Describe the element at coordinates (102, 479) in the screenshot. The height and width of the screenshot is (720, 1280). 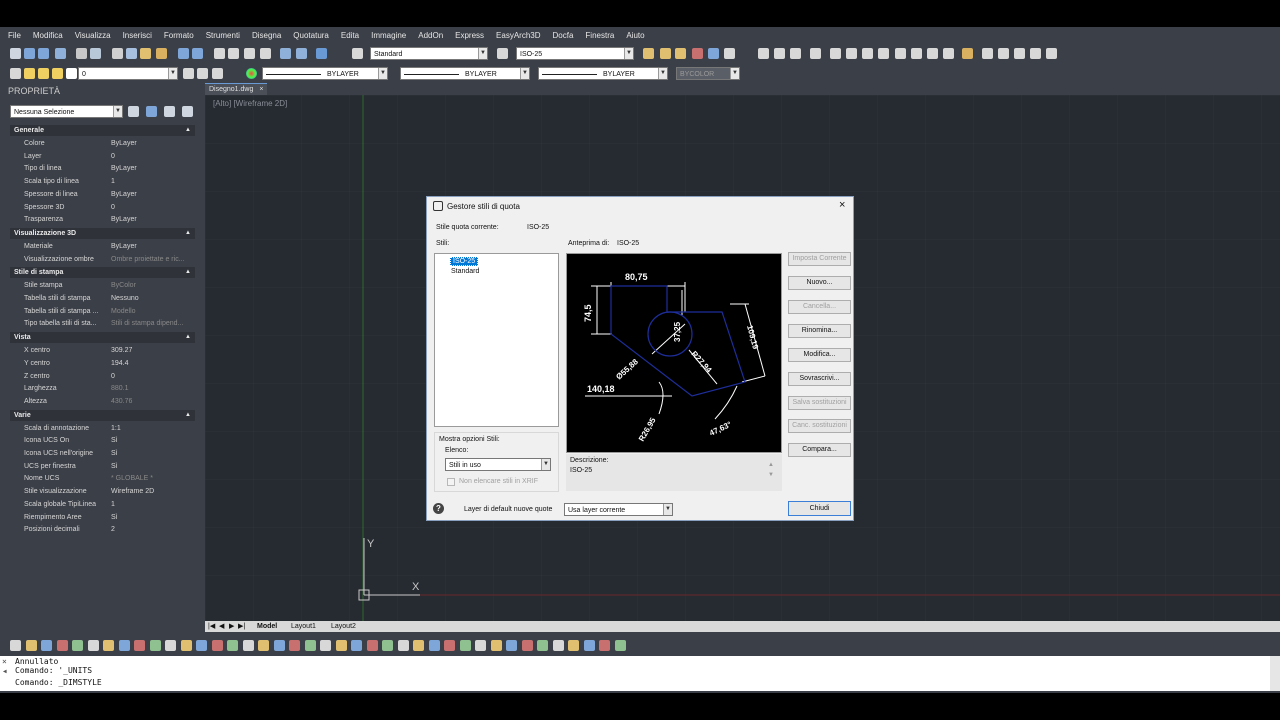
I see `property-row: Nome UCS * GLOBALE *` at that location.